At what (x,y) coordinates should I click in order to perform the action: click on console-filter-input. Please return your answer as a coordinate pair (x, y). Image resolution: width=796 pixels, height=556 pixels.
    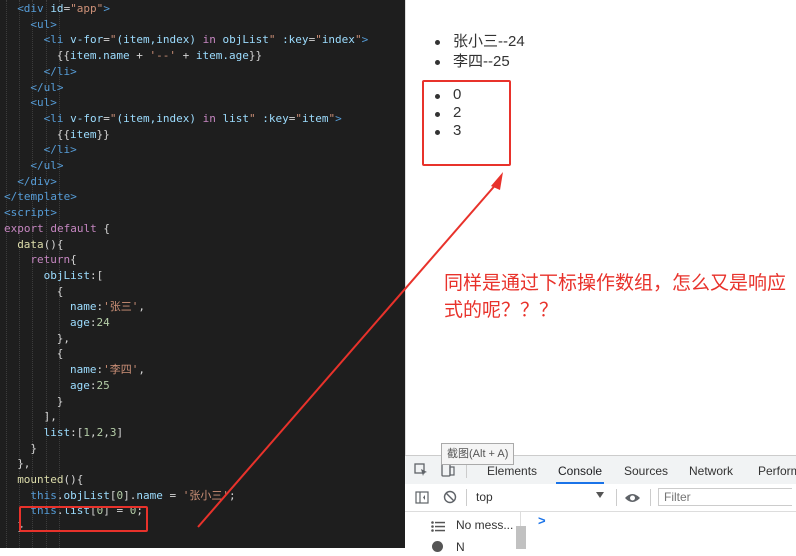
    Looking at the image, I should click on (725, 497).